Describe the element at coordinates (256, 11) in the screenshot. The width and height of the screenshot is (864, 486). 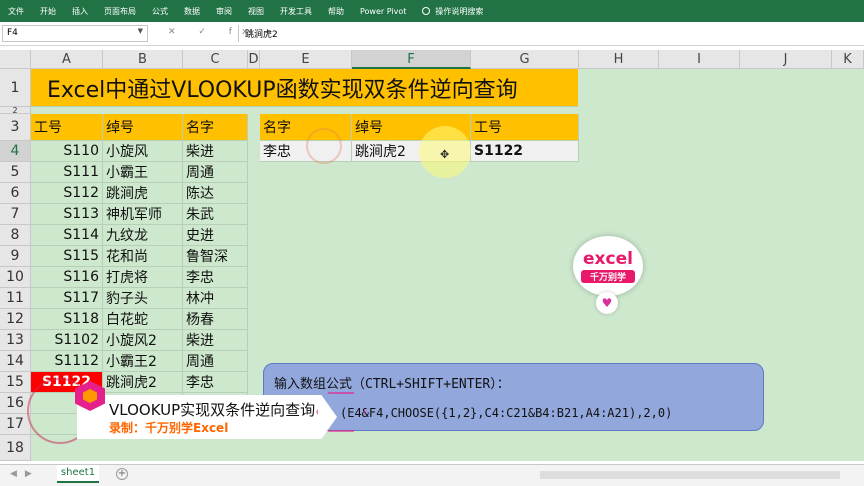
I see `ribbon-tab: 视图` at that location.